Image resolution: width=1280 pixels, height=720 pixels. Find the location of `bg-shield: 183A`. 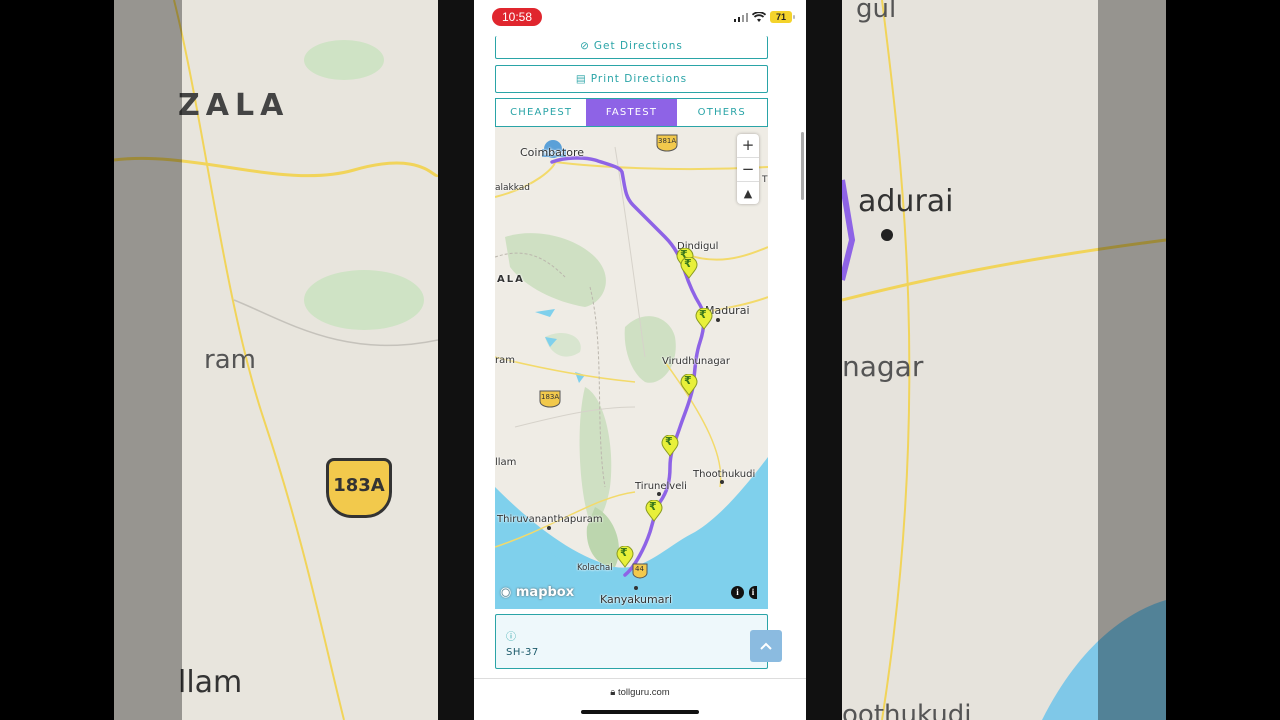

bg-shield: 183A is located at coordinates (359, 488).